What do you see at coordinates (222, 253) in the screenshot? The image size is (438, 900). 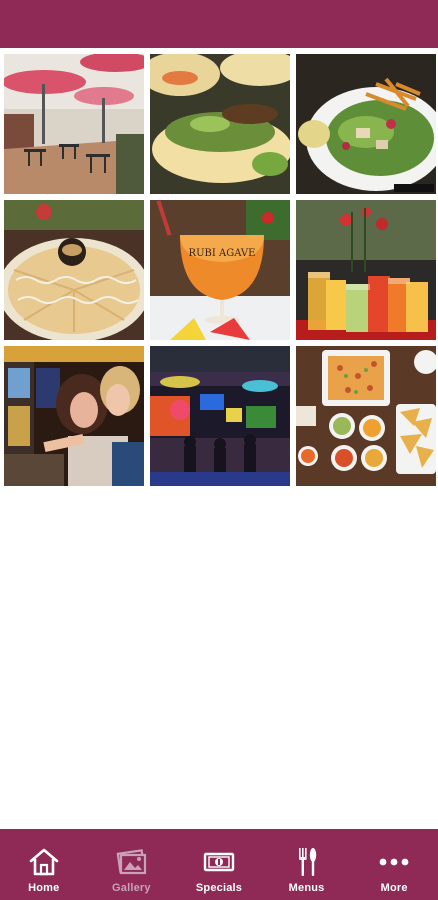 I see `cocktail-glass-caption: RUBI AGAVE` at bounding box center [222, 253].